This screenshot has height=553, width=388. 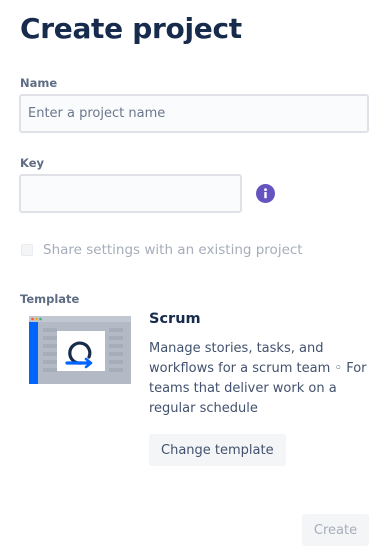 I want to click on page-title: Create project, so click(x=131, y=28).